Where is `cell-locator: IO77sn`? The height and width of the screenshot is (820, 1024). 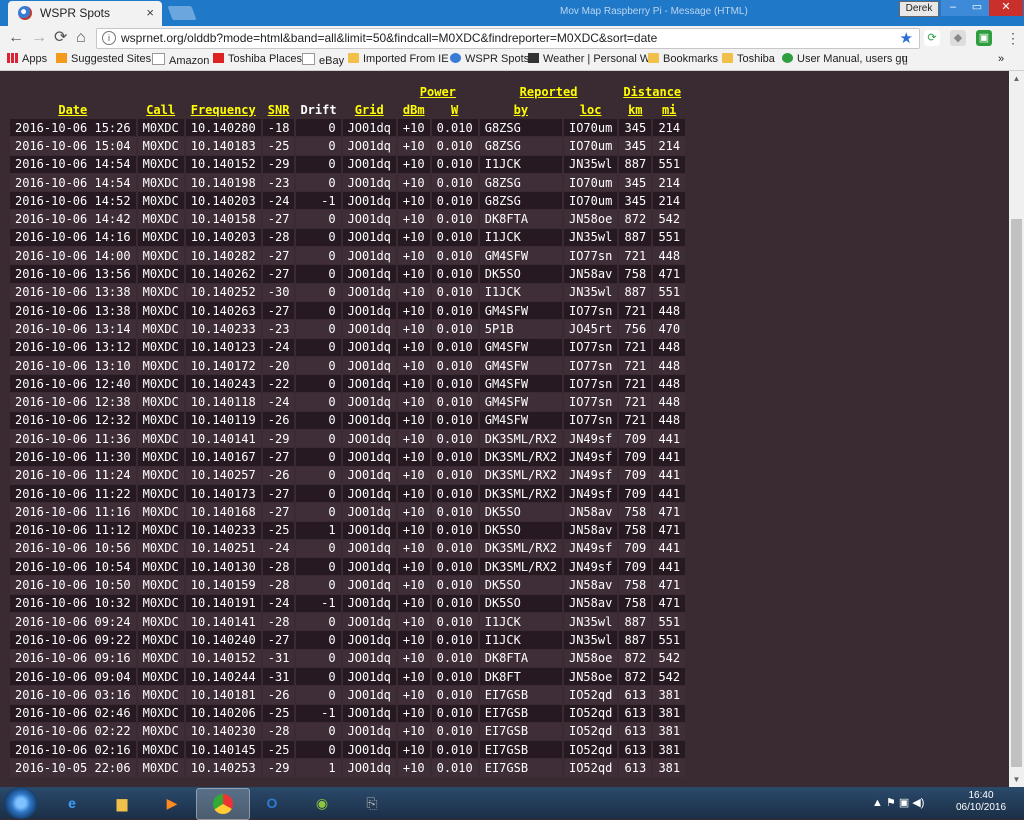 cell-locator: IO77sn is located at coordinates (590, 365).